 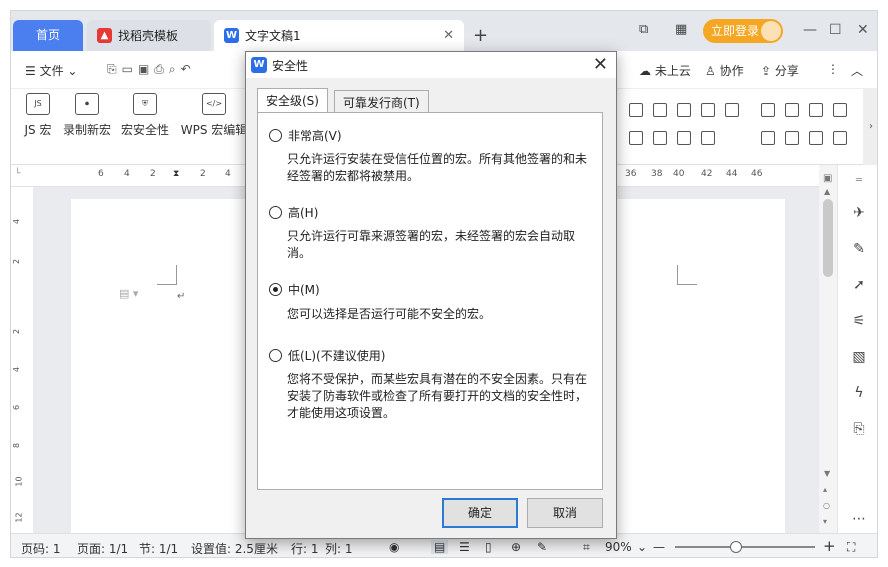 I want to click on radio-low, so click(x=275, y=355).